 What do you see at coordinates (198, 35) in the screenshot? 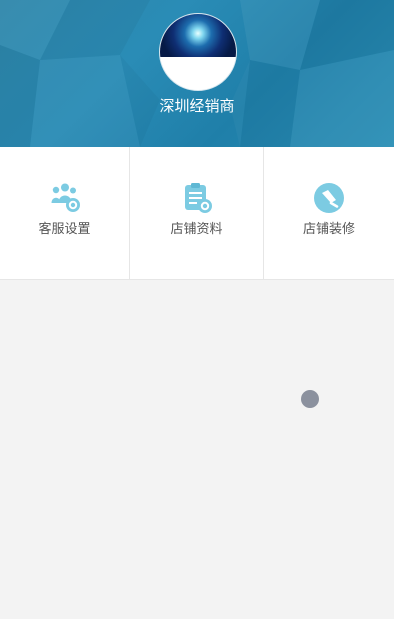
I see `avatar-image` at bounding box center [198, 35].